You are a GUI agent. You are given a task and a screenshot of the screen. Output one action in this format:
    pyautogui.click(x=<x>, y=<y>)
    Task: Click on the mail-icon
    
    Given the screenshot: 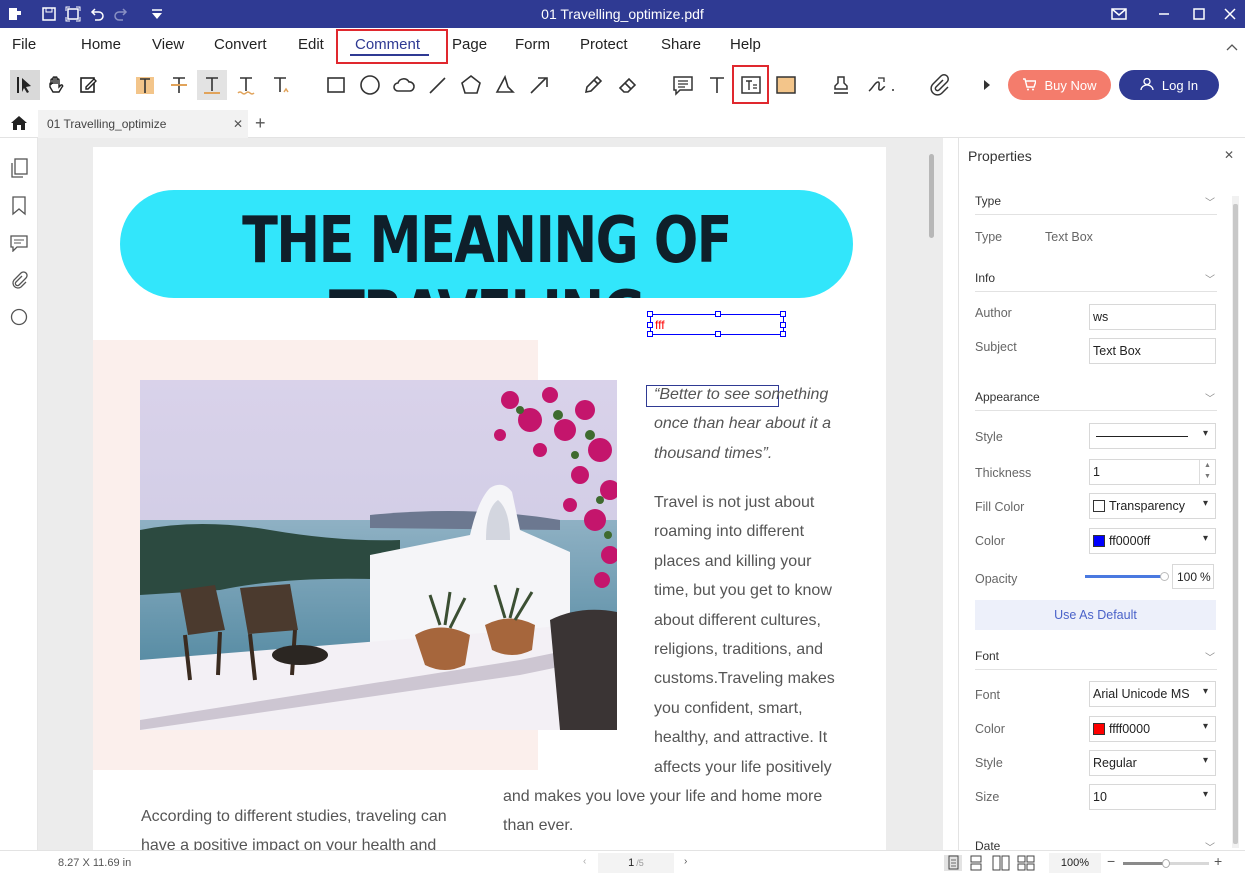 What is the action you would take?
    pyautogui.click(x=1119, y=14)
    